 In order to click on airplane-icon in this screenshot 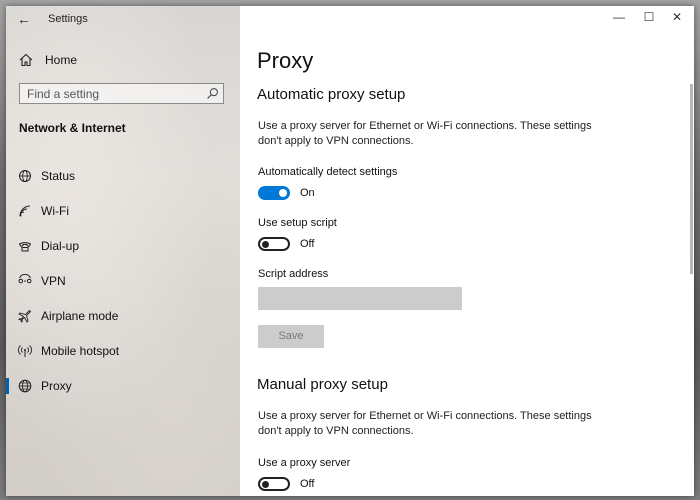, I will do `click(25, 316)`.